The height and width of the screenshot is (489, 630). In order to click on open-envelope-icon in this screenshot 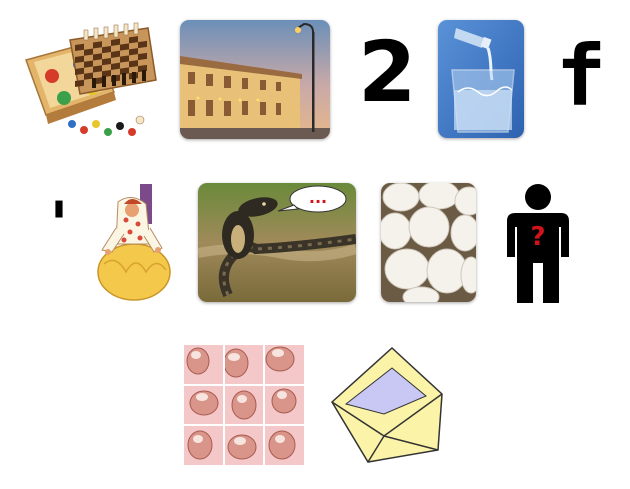, I will do `click(387, 405)`.